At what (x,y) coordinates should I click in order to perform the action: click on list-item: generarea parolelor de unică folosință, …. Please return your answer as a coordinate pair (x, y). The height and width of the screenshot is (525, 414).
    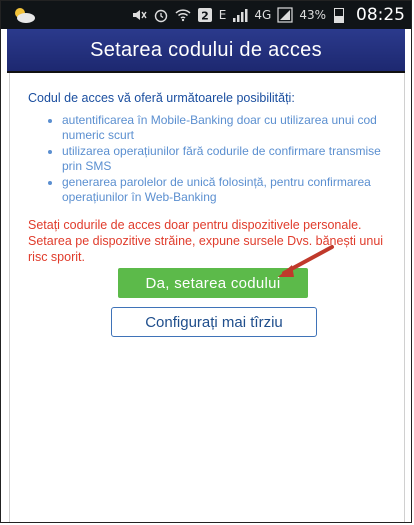
    Looking at the image, I should click on (227, 190).